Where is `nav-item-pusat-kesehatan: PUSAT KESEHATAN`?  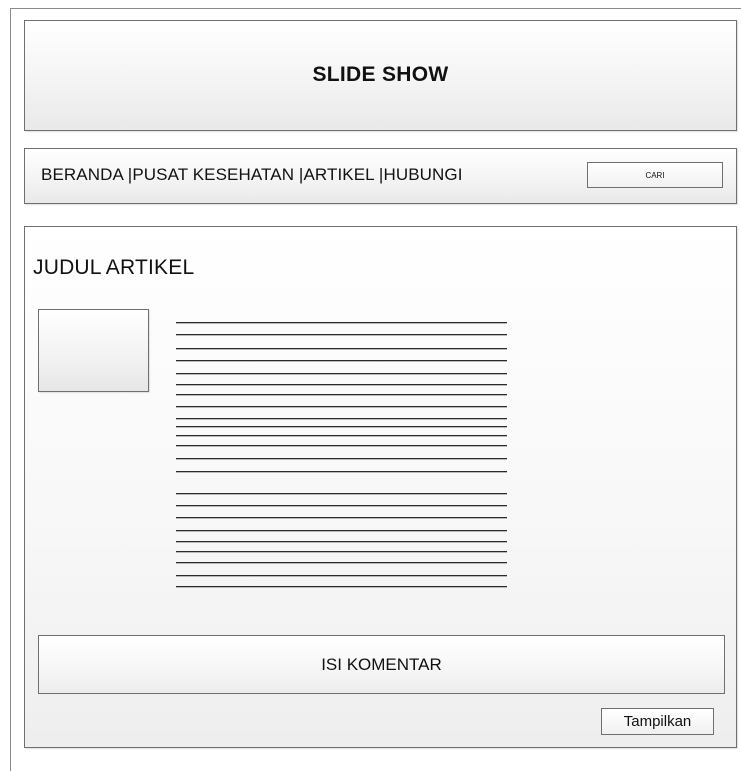
nav-item-pusat-kesehatan: PUSAT KESEHATAN is located at coordinates (215, 174).